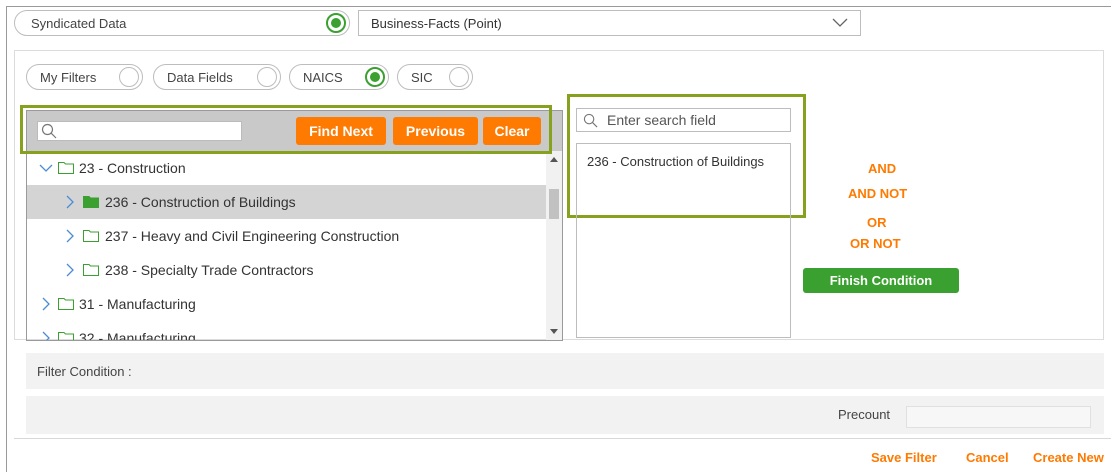 The height and width of the screenshot is (472, 1111). Describe the element at coordinates (877, 193) in the screenshot. I see `and-not-operator: AND NOT` at that location.